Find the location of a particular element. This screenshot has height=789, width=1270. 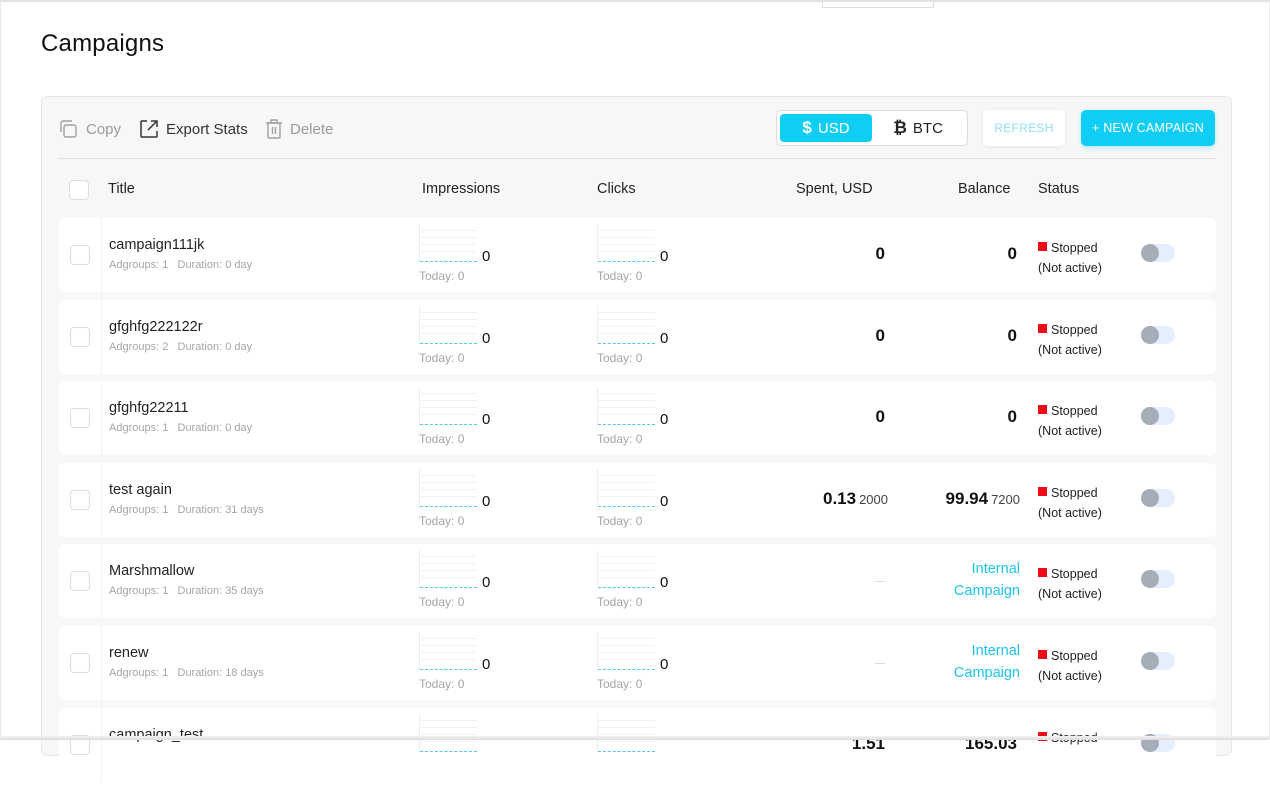

column-status: Status is located at coordinates (1058, 189).